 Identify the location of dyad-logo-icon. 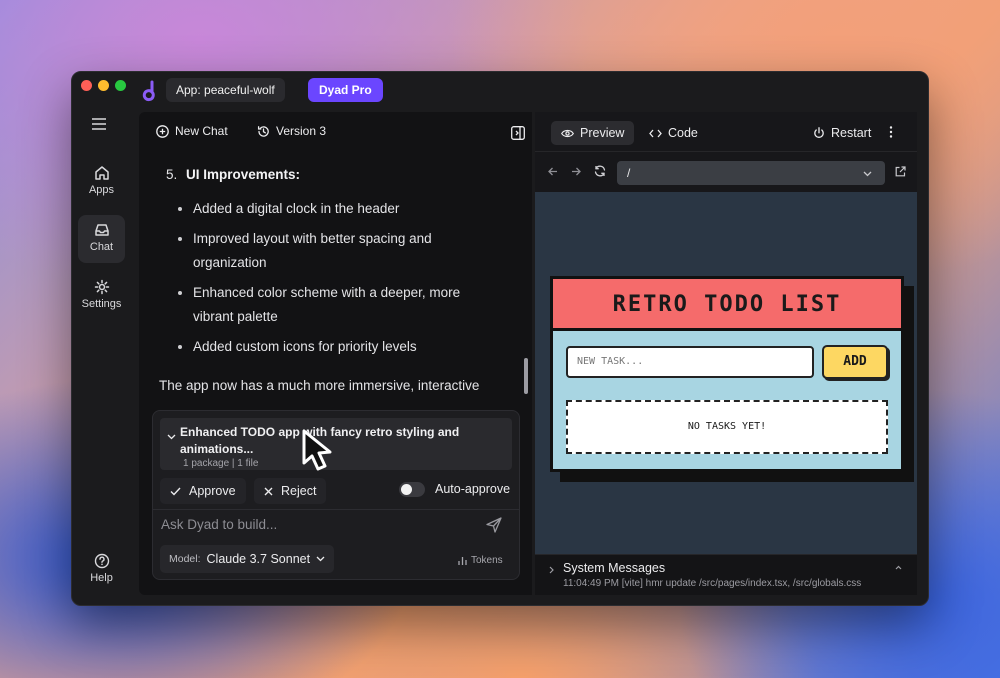
(148, 91).